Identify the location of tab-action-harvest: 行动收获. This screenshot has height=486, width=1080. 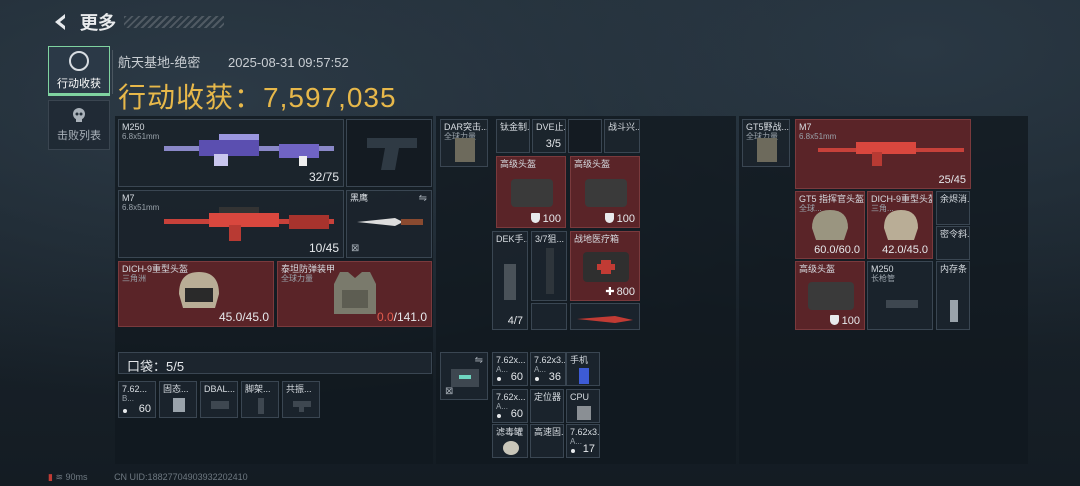
(79, 71).